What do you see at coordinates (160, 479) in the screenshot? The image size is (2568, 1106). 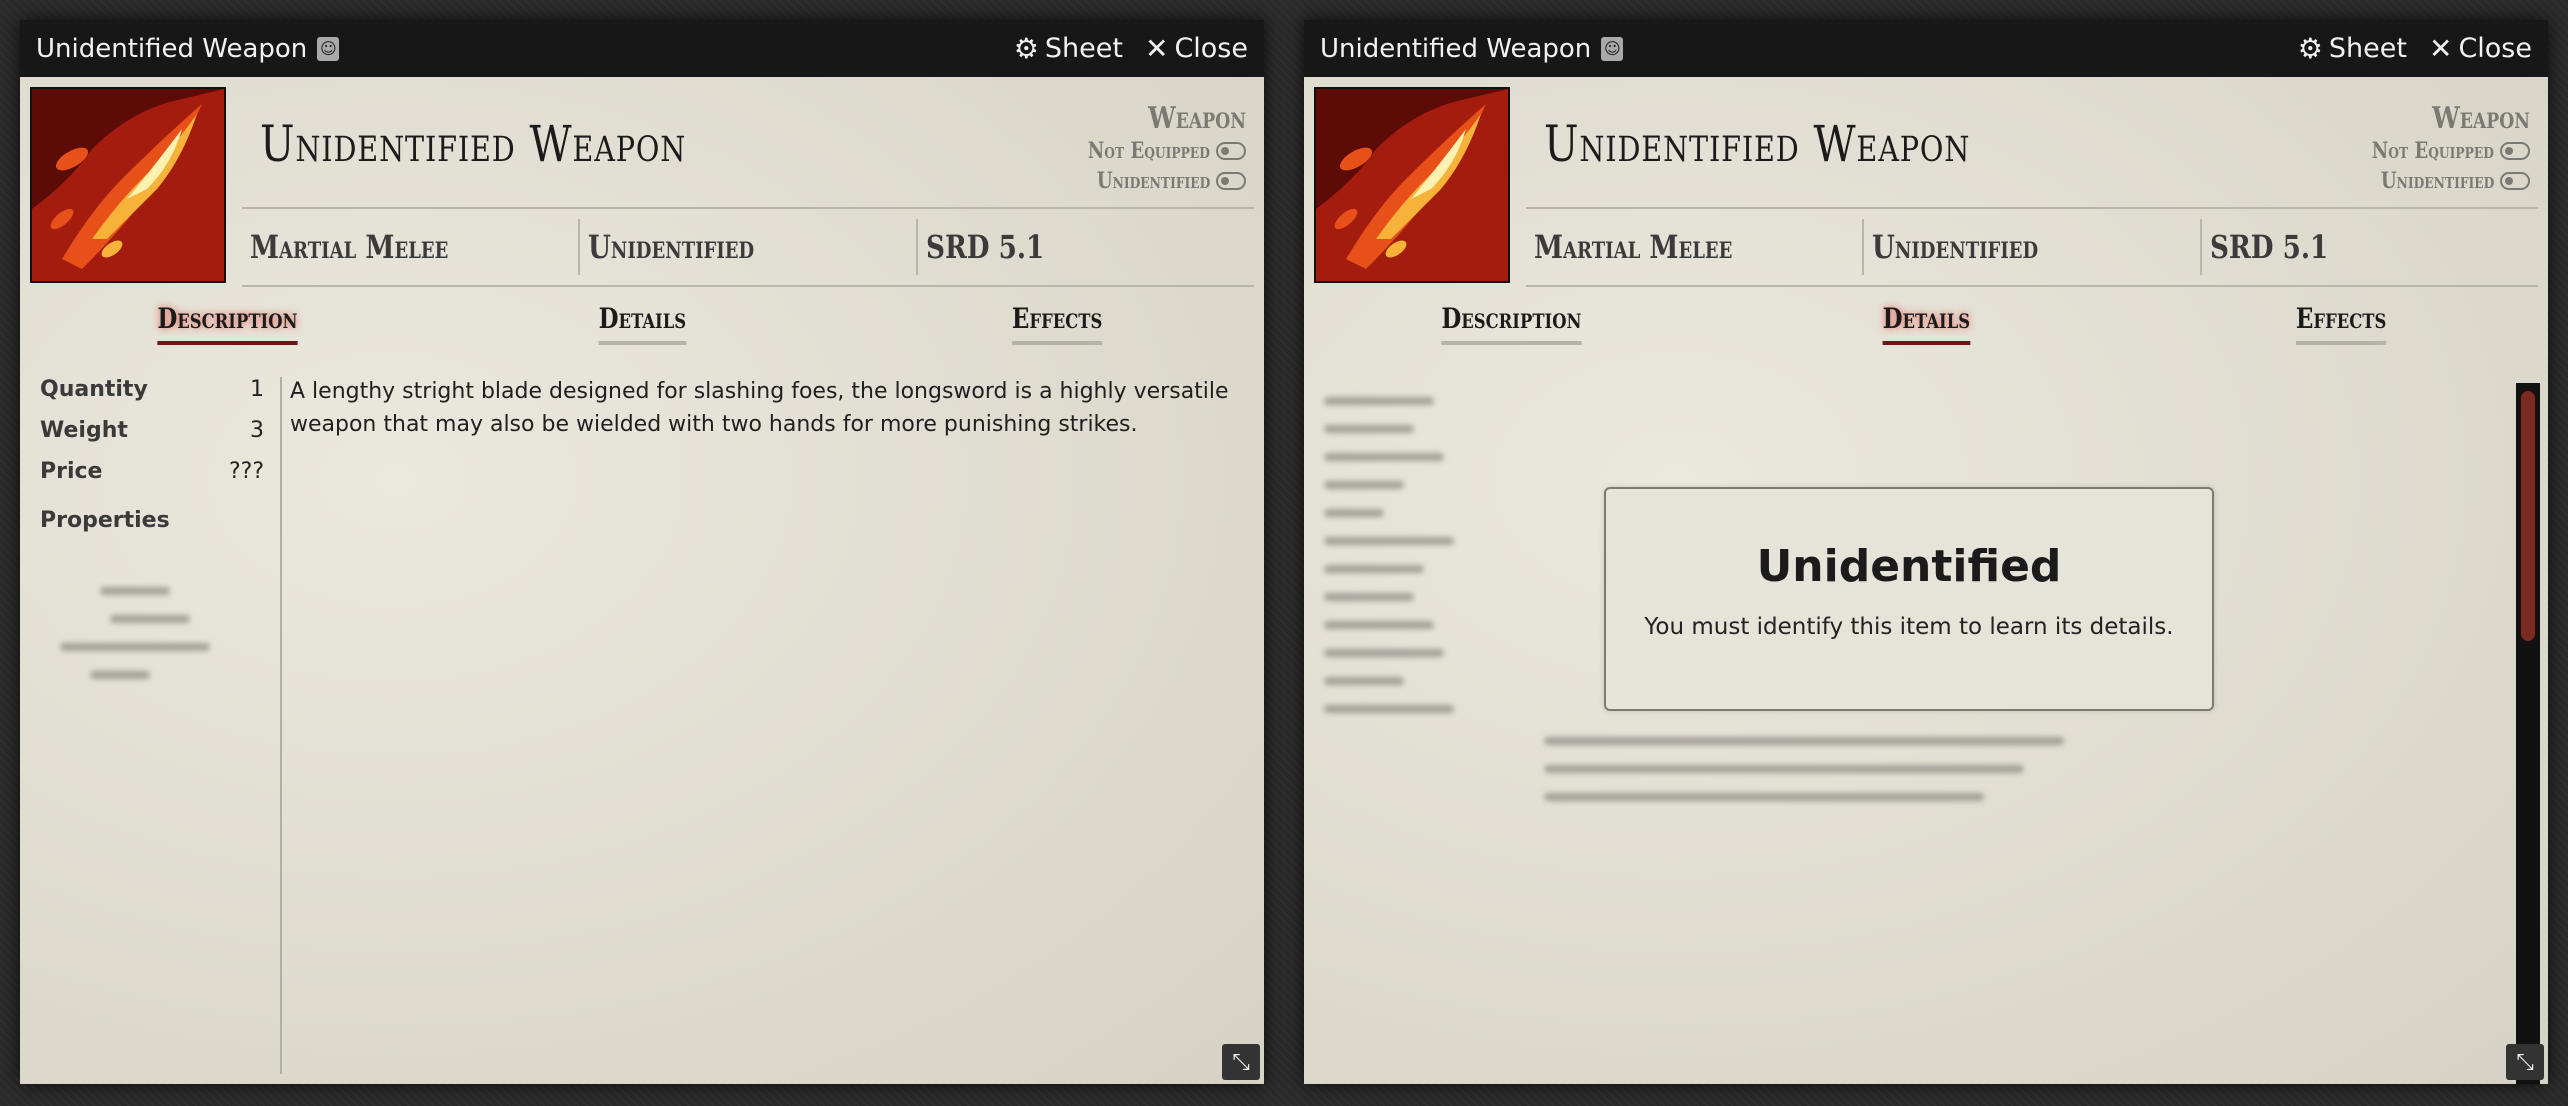 I see `price-row: Price ???` at bounding box center [160, 479].